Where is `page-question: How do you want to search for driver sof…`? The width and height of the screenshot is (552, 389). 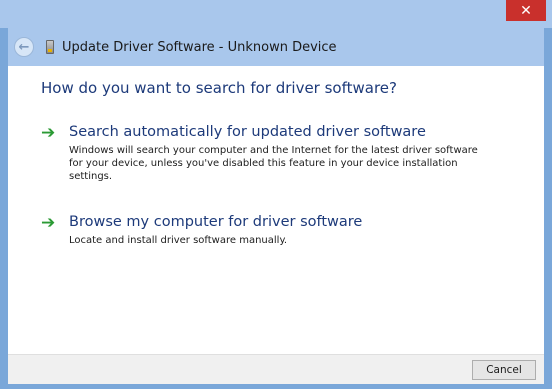 page-question: How do you want to search for driver sof… is located at coordinates (219, 88).